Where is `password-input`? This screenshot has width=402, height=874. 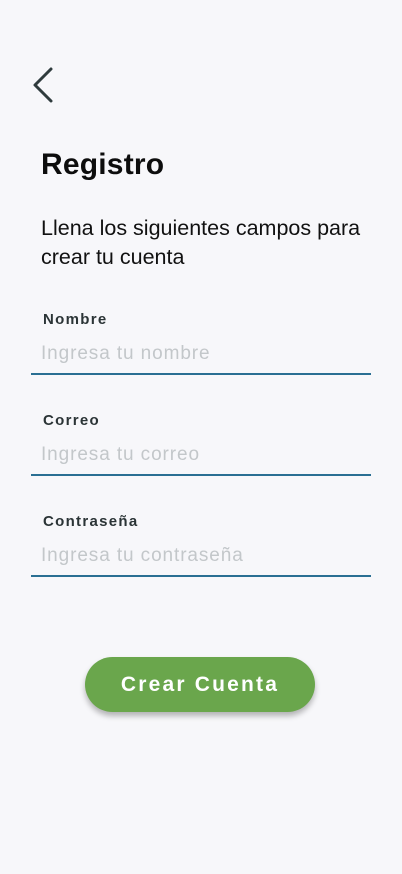 password-input is located at coordinates (201, 557).